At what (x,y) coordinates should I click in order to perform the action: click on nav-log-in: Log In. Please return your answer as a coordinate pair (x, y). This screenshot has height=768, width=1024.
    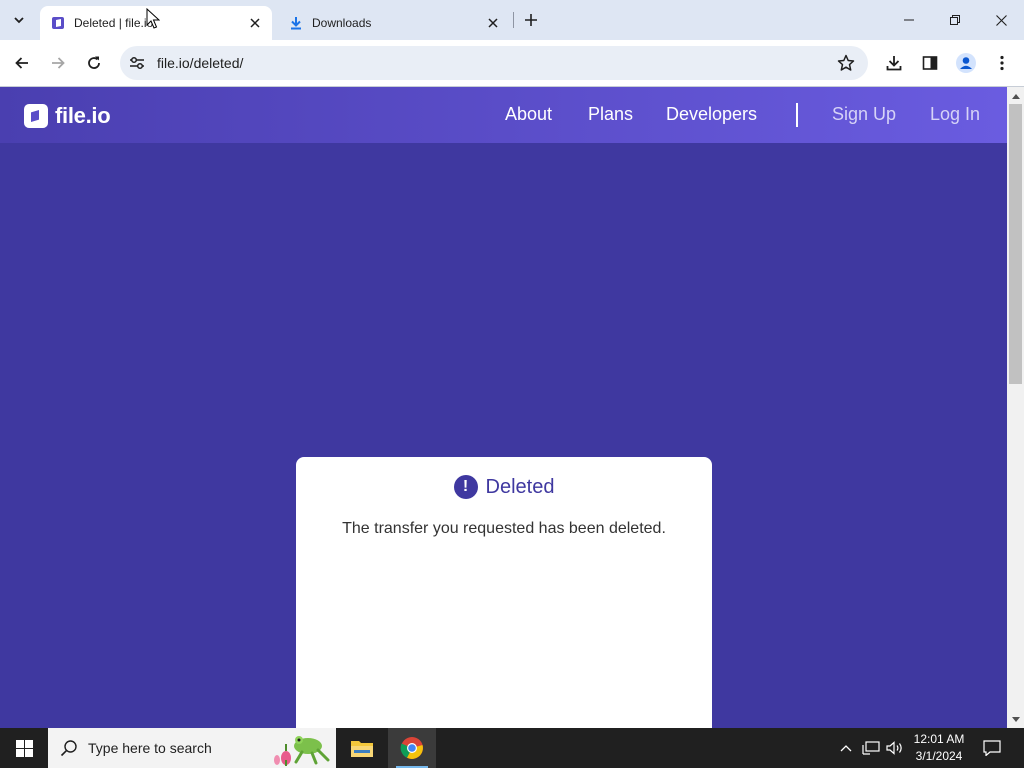
    Looking at the image, I should click on (955, 114).